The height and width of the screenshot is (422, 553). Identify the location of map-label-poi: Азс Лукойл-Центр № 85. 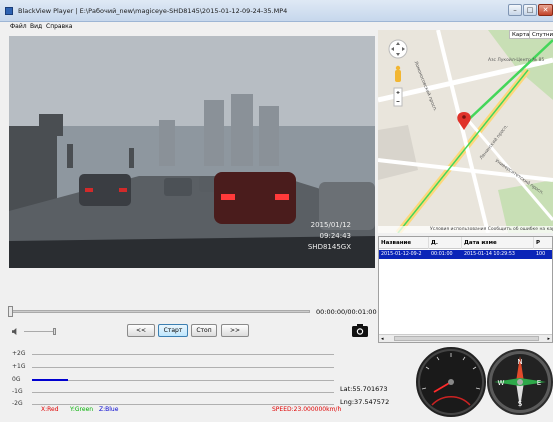
(516, 60).